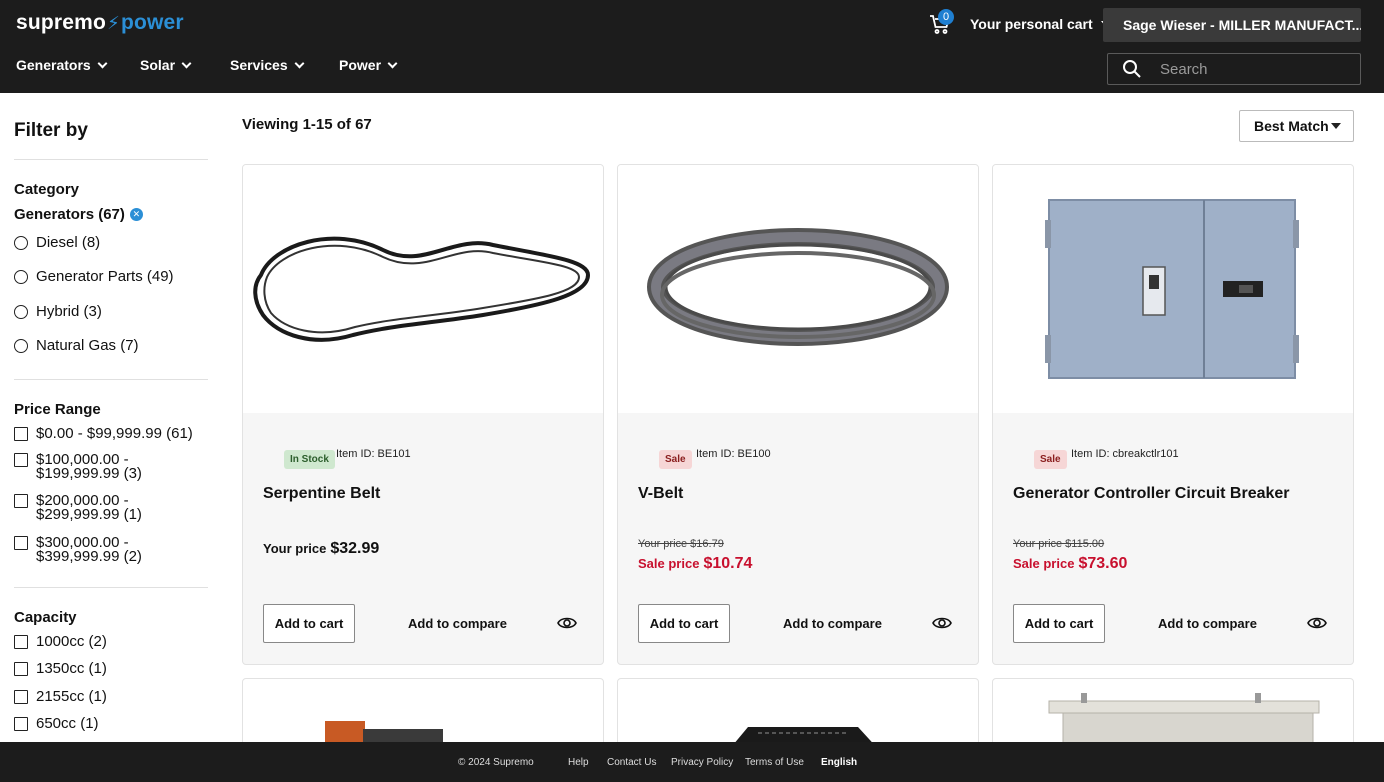 This screenshot has width=1384, height=782. I want to click on price-option: $0.00 - $99,999.99 (61), so click(103, 433).